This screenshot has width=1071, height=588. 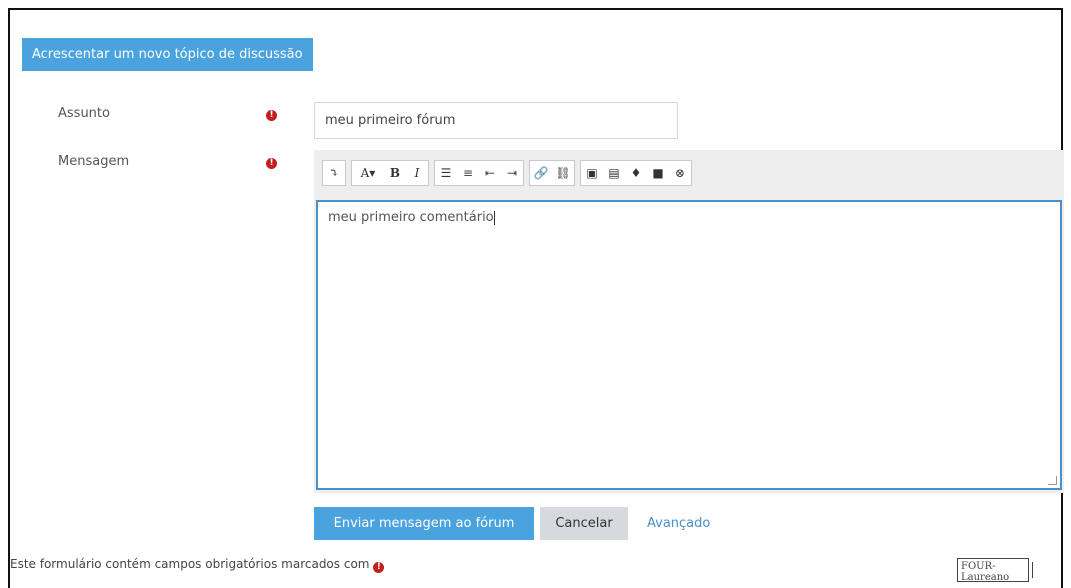 I want to click on video-icon: ■, so click(x=658, y=173).